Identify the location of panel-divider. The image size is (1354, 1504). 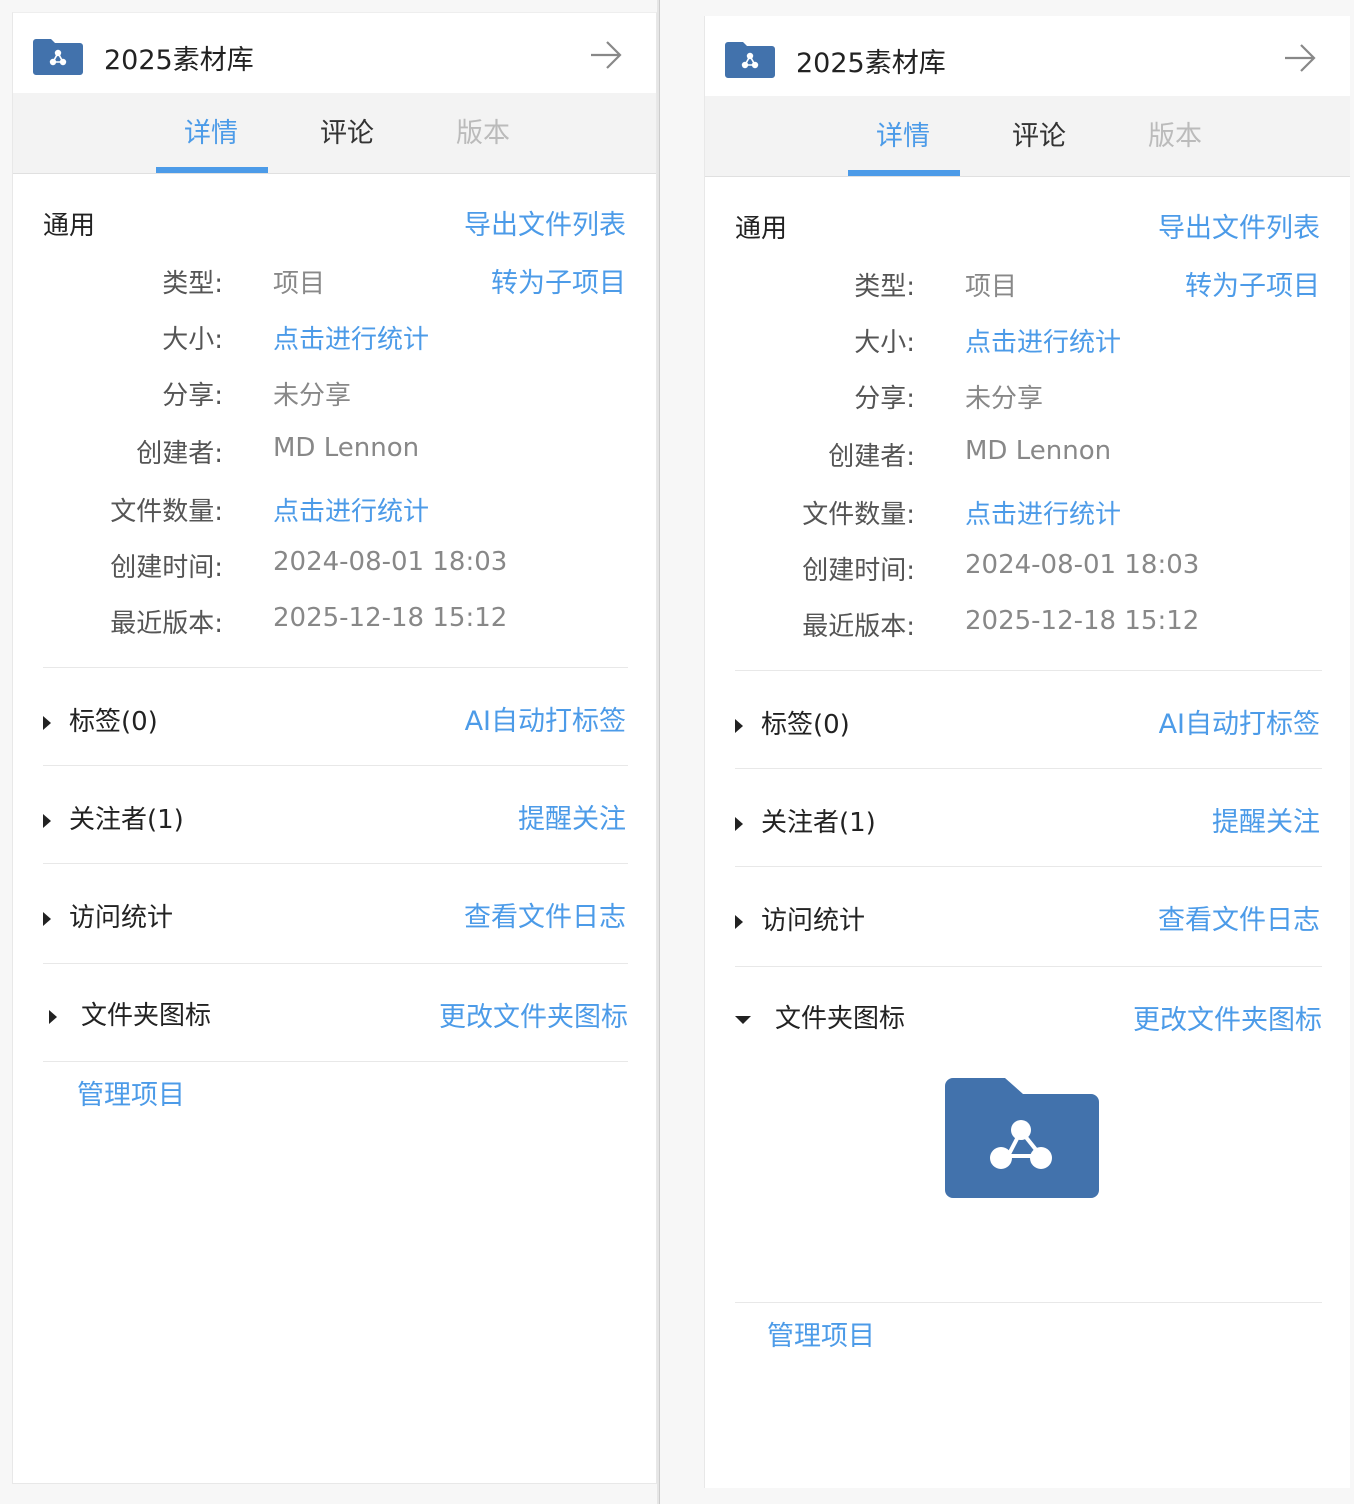
(658, 752).